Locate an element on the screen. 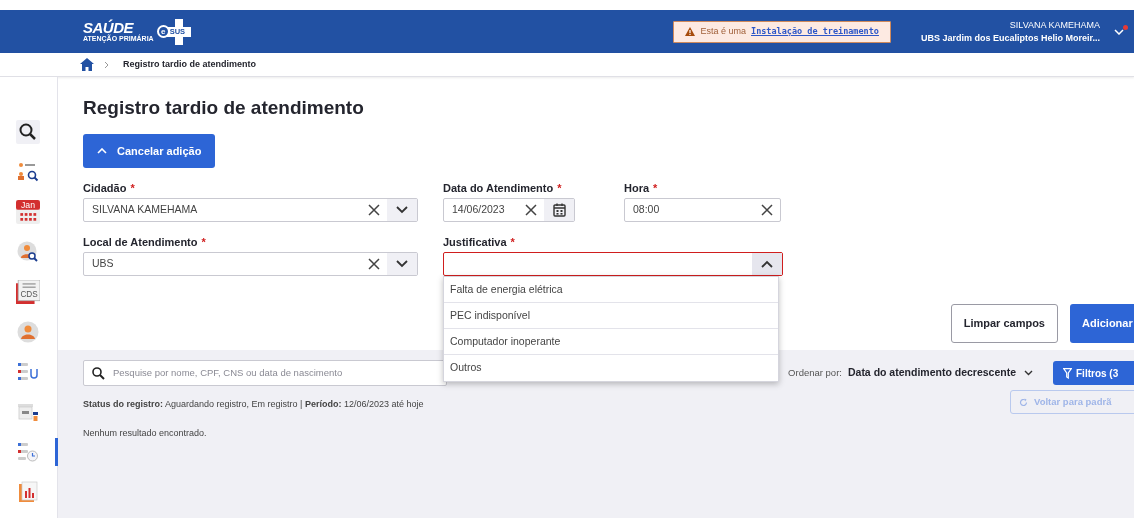 This screenshot has height=518, width=1134. field-value: SILVANA KAMEHAMA is located at coordinates (145, 210).